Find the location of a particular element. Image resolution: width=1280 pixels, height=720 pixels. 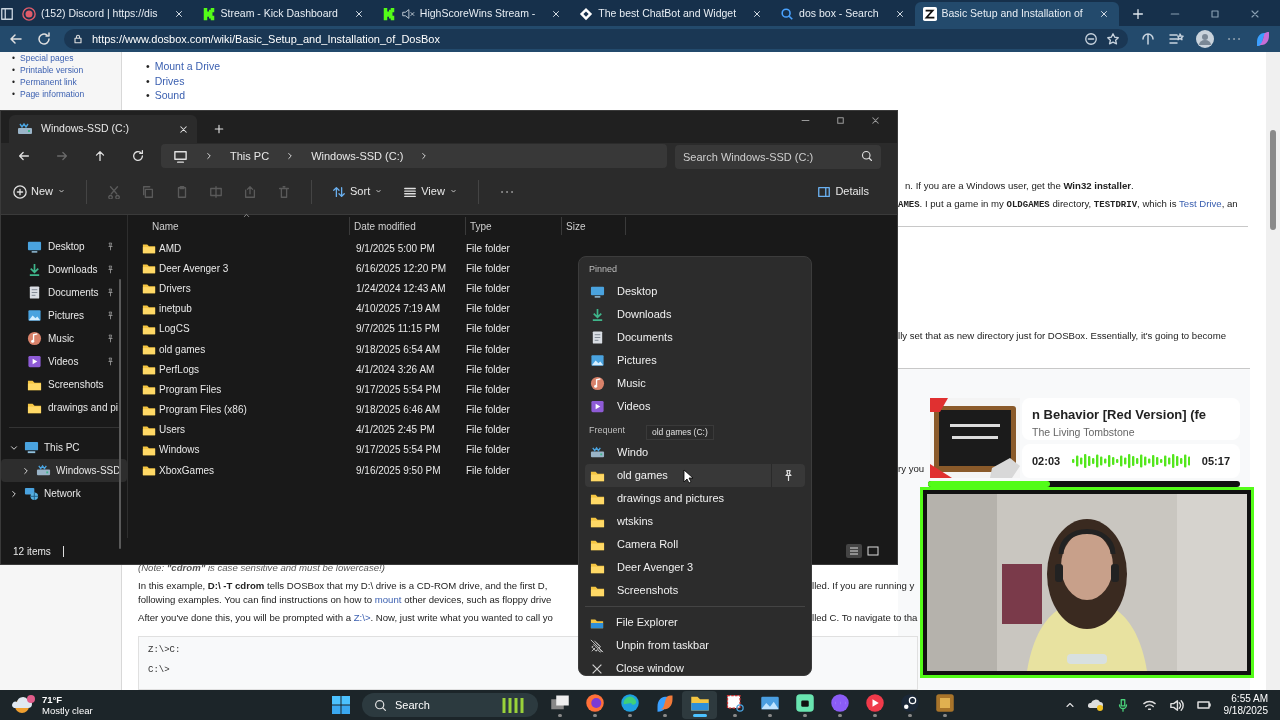

jump-list-item: Videos is located at coordinates (695, 406).